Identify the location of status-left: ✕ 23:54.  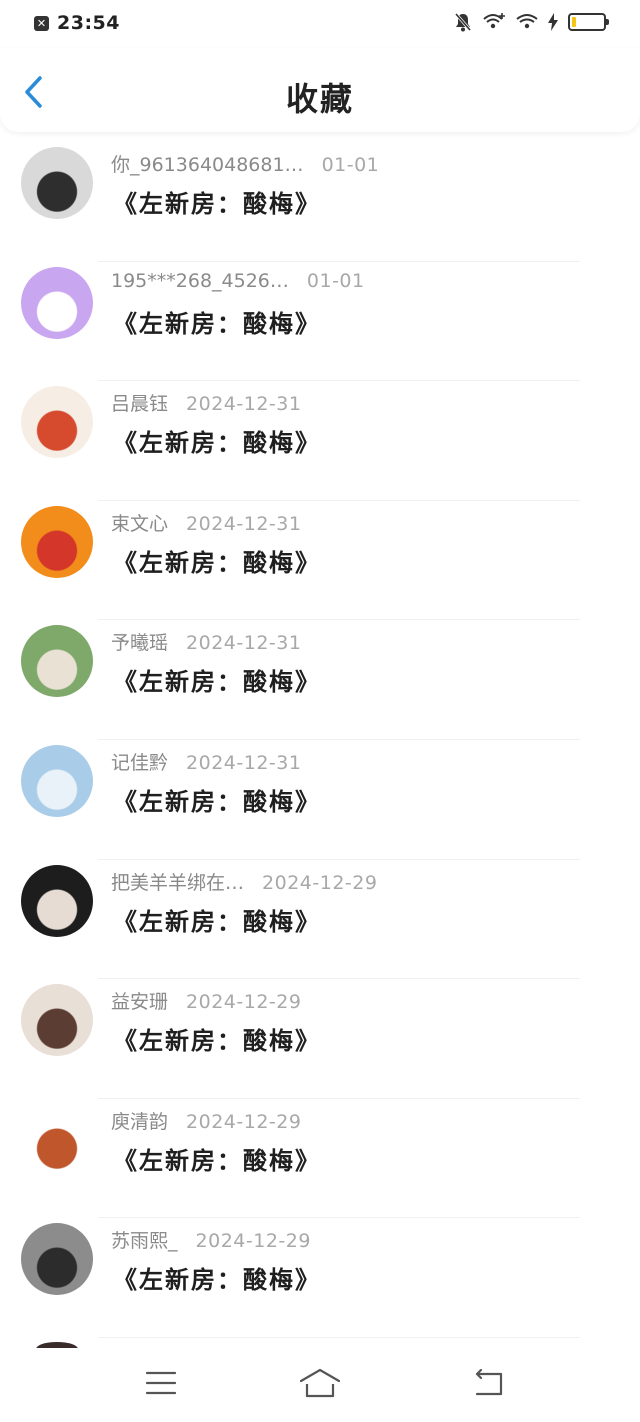
(77, 23).